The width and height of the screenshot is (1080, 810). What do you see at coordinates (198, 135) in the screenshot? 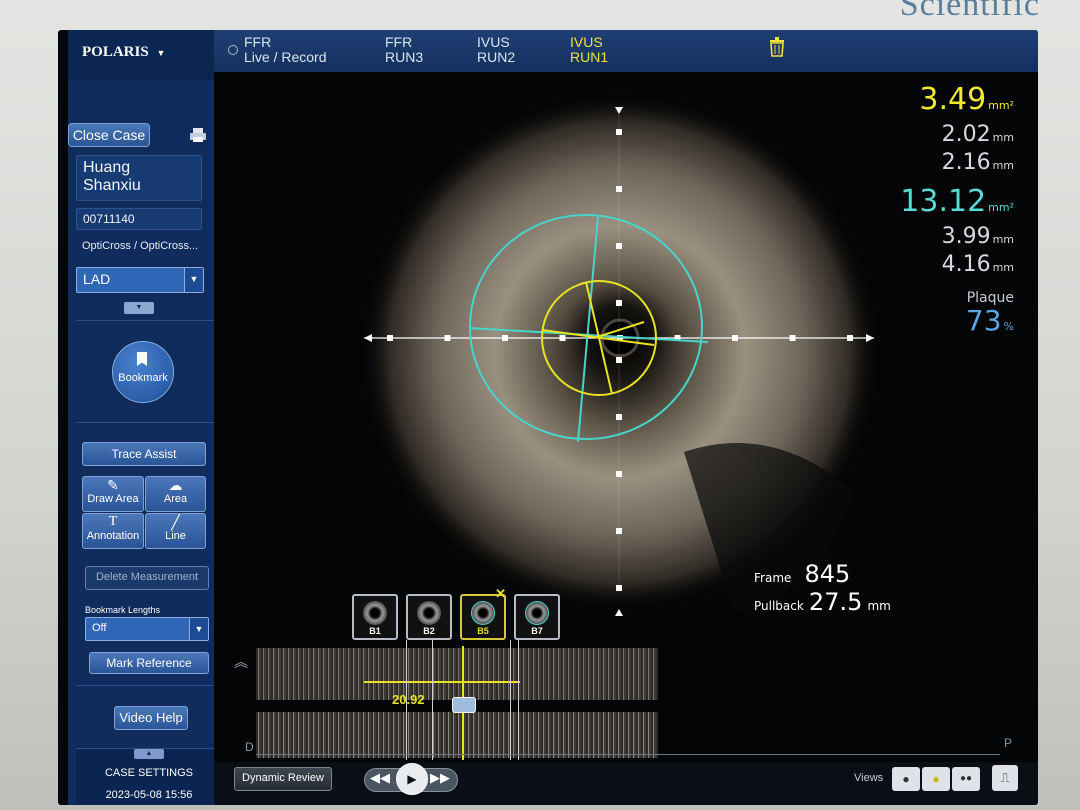
I see `printer-icon` at bounding box center [198, 135].